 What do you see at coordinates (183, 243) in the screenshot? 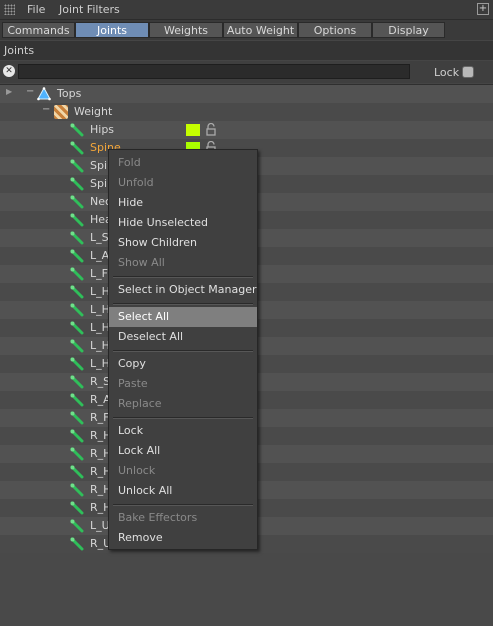
I see `menu-item-show-children: Show Children` at bounding box center [183, 243].